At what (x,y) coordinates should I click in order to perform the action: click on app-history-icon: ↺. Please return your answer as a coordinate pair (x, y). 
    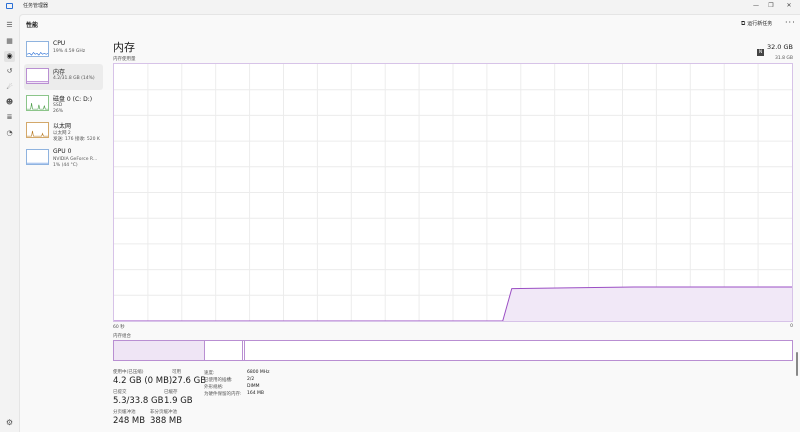
    Looking at the image, I should click on (9, 71).